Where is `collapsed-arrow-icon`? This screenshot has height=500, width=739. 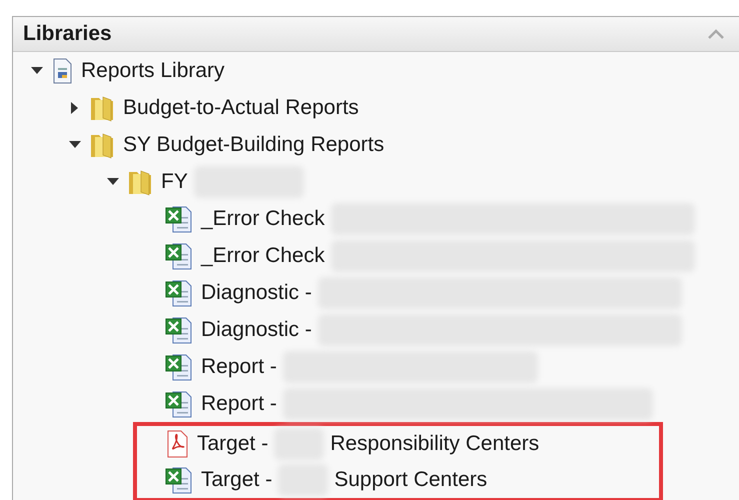 collapsed-arrow-icon is located at coordinates (75, 108).